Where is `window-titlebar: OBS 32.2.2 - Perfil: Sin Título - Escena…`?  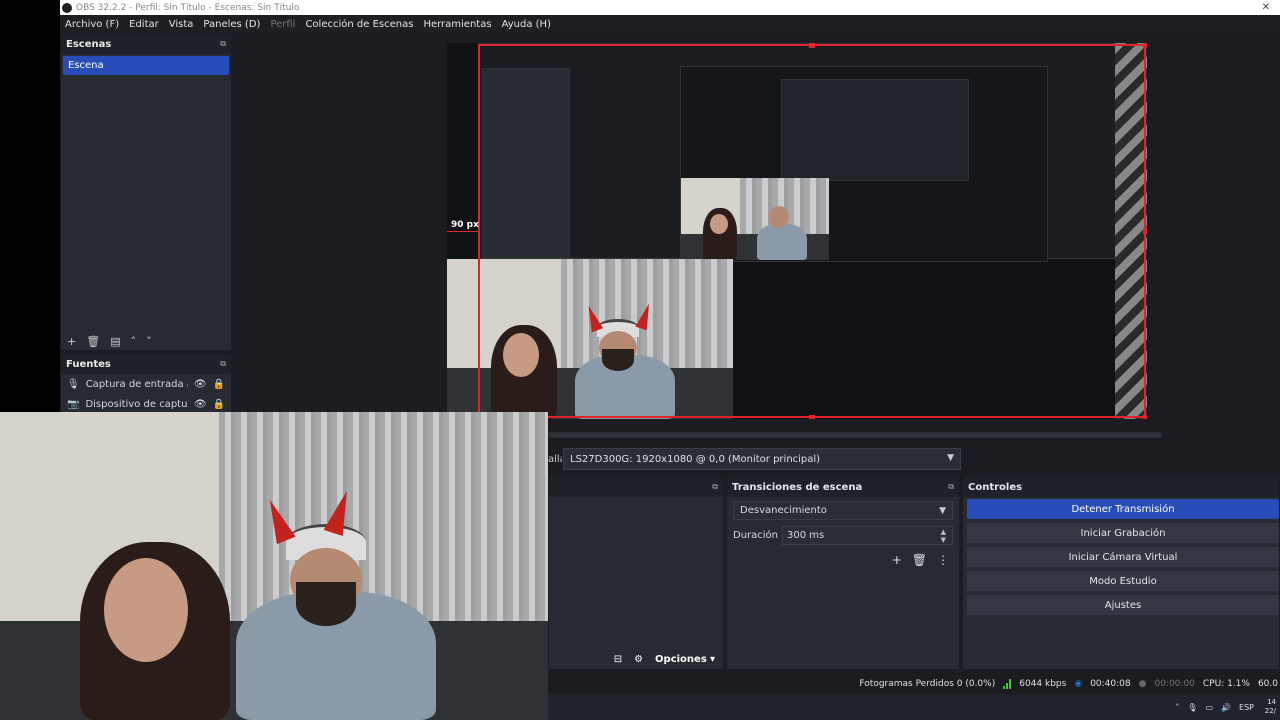
window-titlebar: OBS 32.2.2 - Perfil: Sin Título - Escena… is located at coordinates (670, 7).